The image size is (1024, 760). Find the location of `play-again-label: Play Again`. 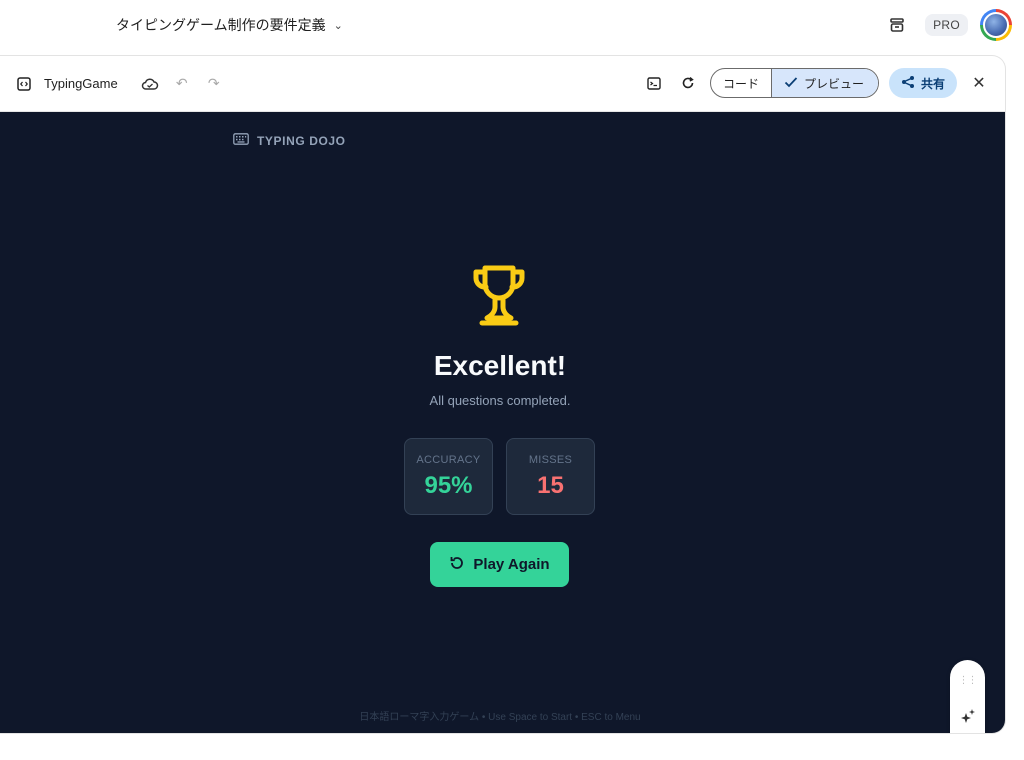

play-again-label: Play Again is located at coordinates (511, 564).